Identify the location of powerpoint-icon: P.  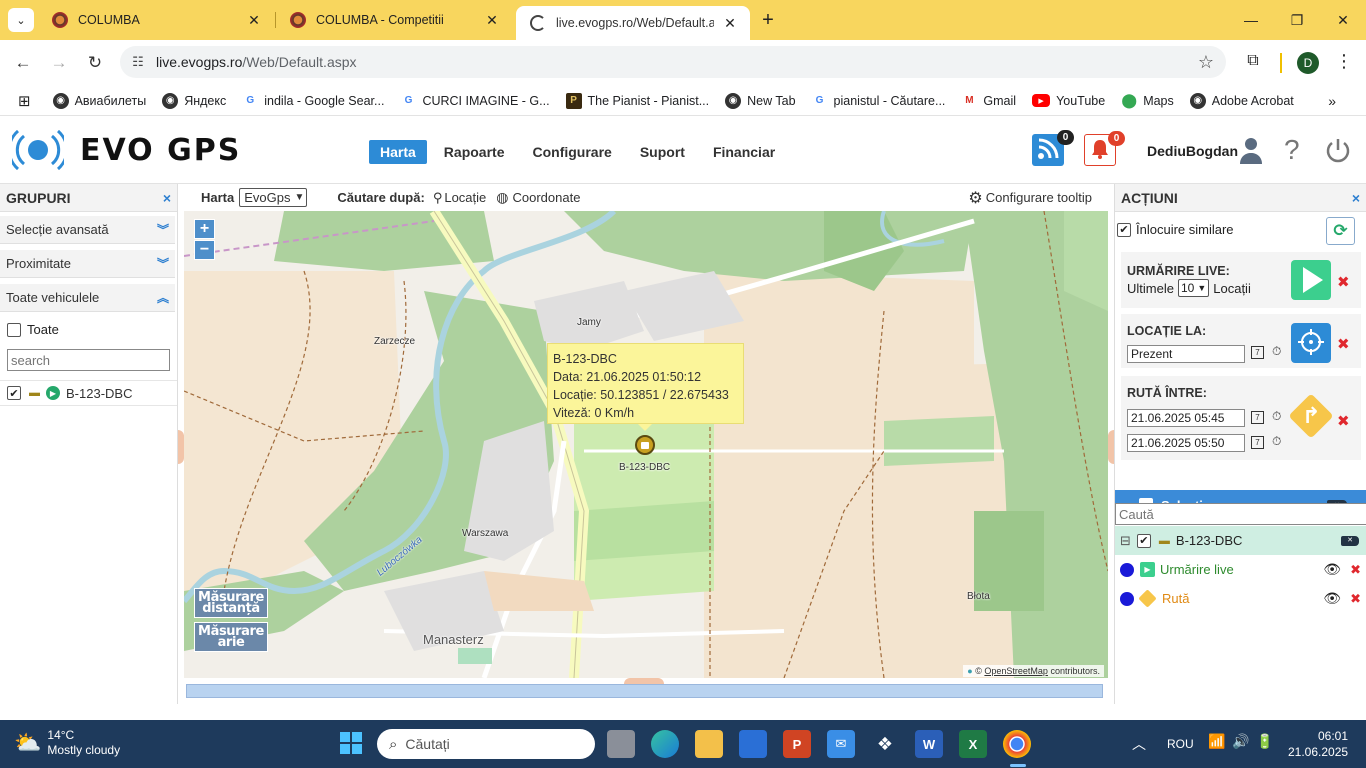
(797, 744).